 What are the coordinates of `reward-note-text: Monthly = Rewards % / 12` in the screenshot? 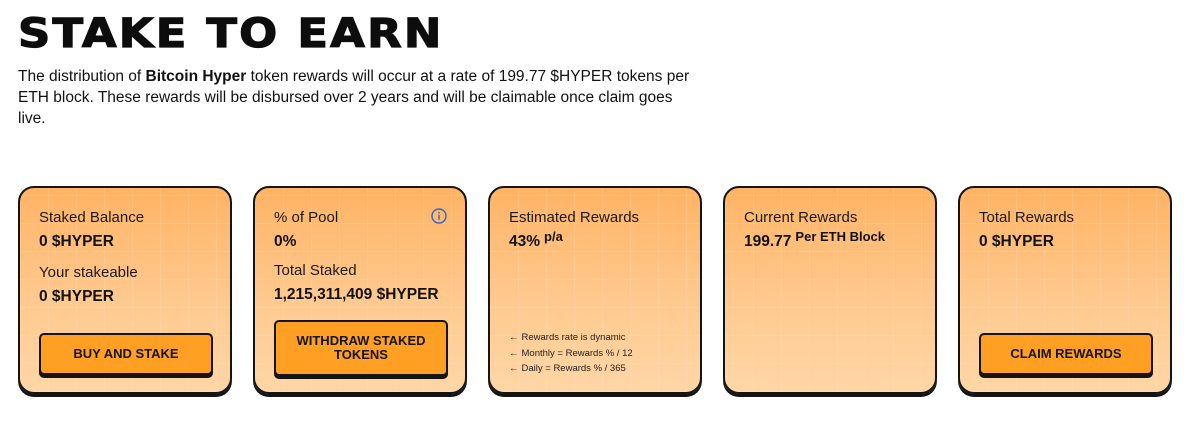 It's located at (577, 353).